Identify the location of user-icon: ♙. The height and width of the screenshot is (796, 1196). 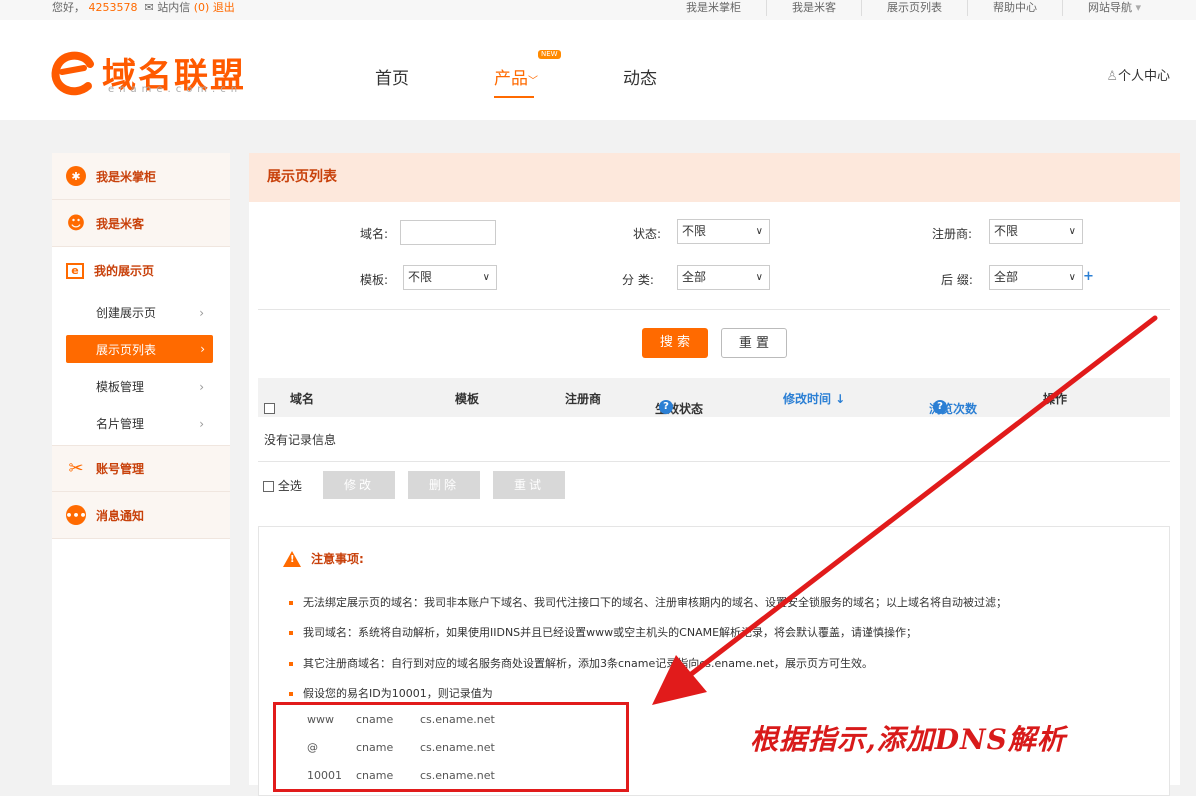
(1112, 76).